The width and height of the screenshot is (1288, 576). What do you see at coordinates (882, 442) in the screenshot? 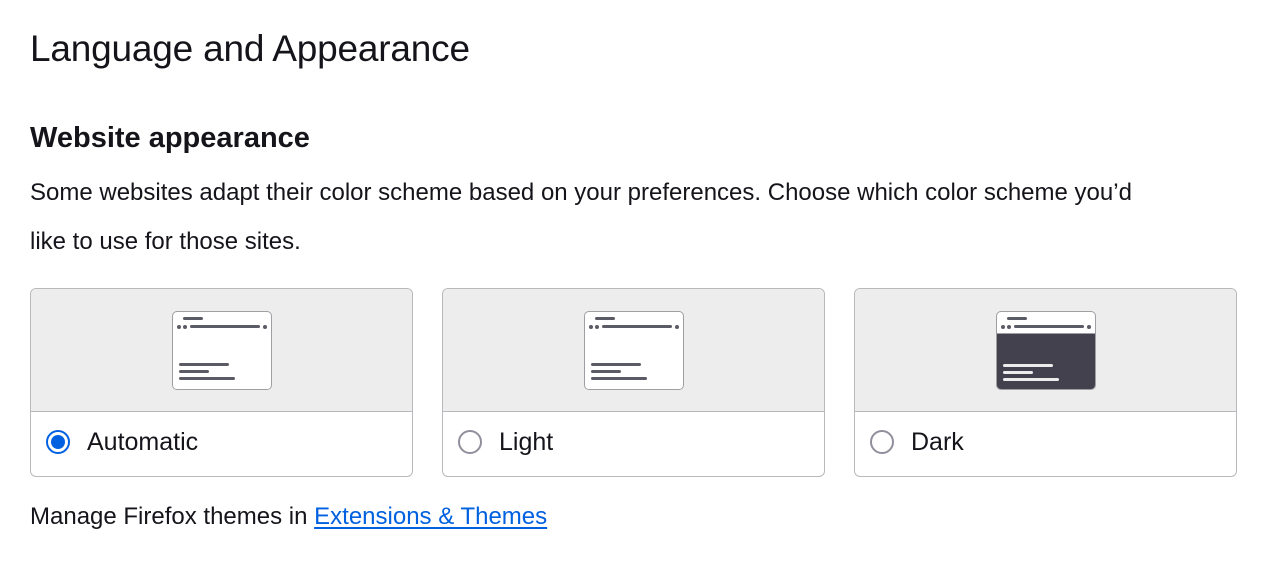
I see `radio-dark` at bounding box center [882, 442].